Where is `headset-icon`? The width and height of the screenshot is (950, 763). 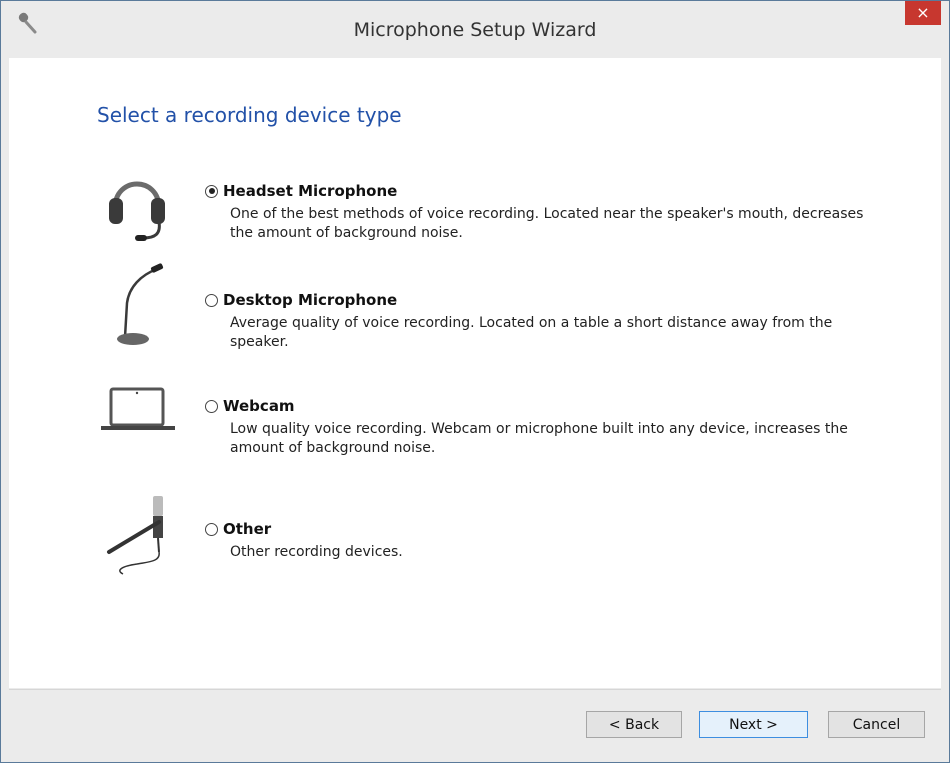
headset-icon is located at coordinates (142, 201).